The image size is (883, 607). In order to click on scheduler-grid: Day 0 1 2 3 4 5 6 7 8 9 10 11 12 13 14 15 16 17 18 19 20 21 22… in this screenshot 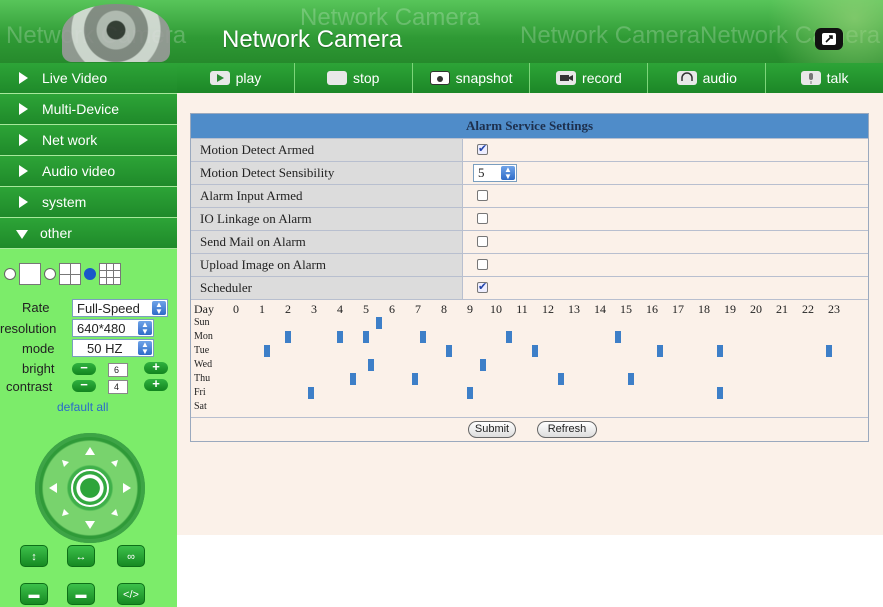, I will do `click(529, 358)`.